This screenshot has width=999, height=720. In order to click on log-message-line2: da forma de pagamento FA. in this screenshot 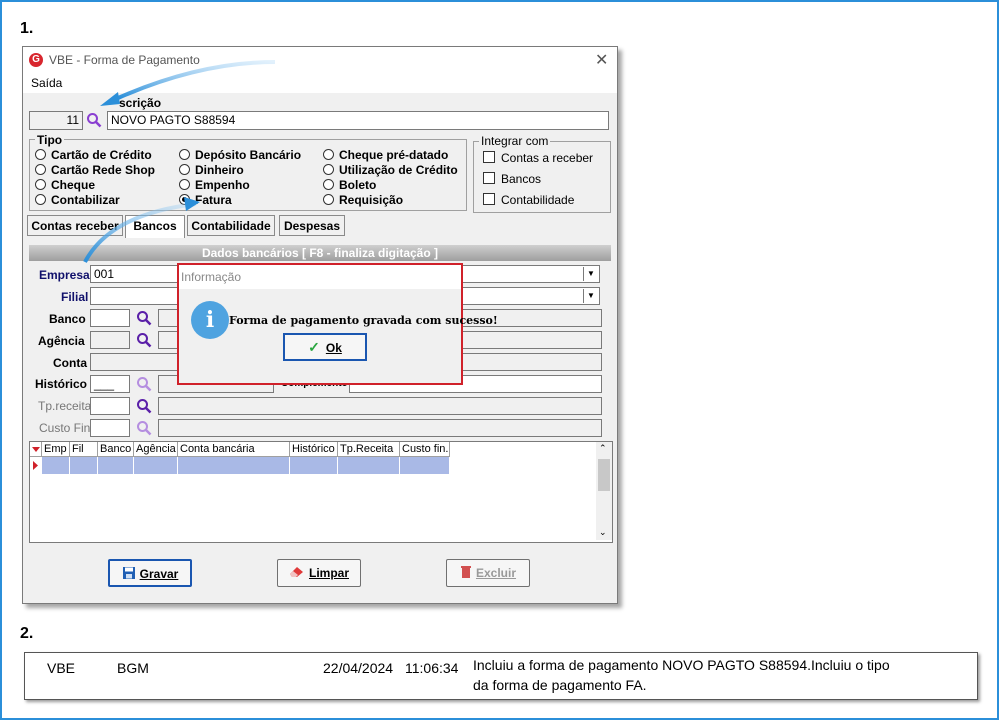, I will do `click(560, 685)`.